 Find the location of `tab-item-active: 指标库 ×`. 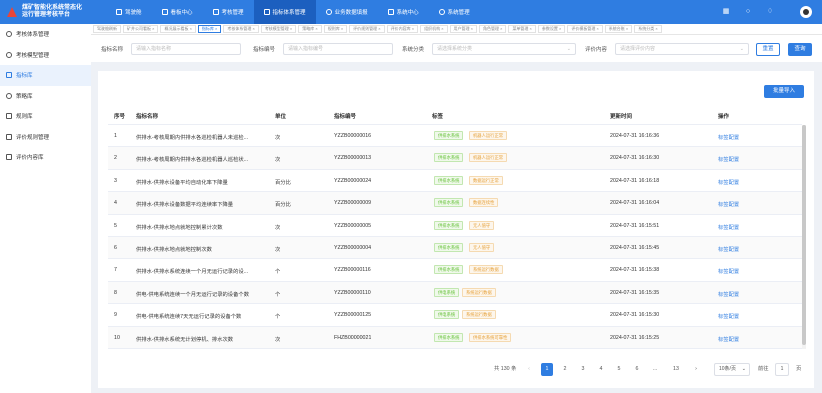

tab-item-active: 指标库 × is located at coordinates (209, 29).